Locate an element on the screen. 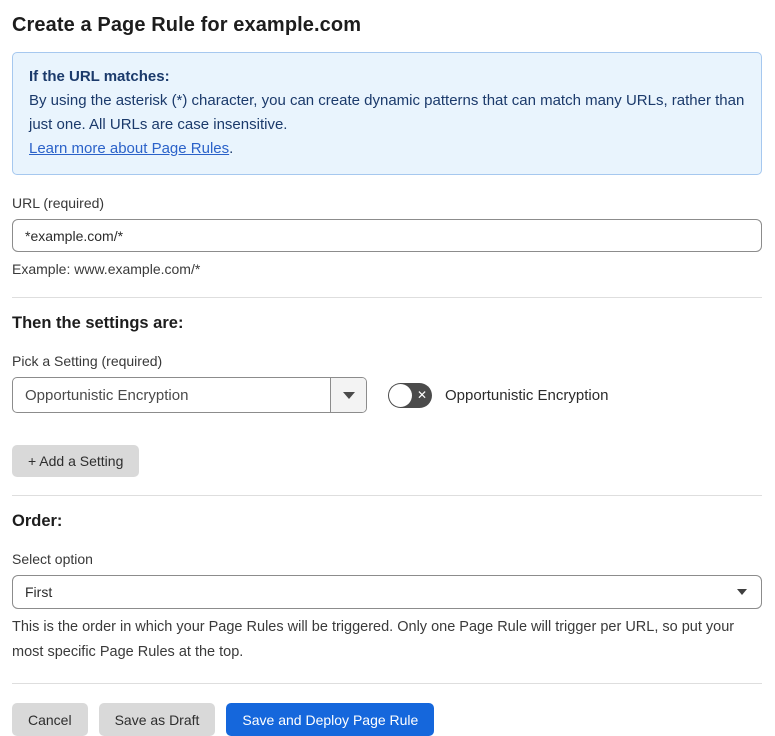  order-select: First is located at coordinates (387, 592).